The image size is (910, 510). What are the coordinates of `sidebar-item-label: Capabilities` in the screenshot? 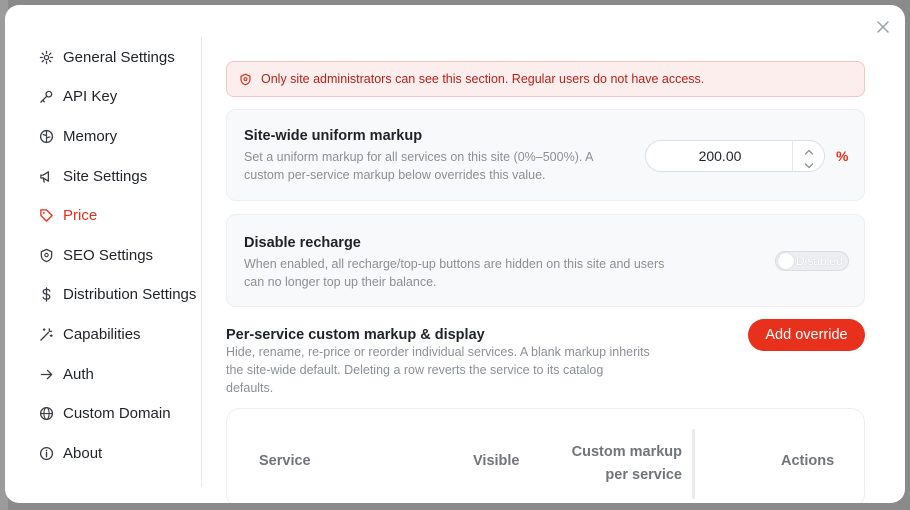 It's located at (102, 334).